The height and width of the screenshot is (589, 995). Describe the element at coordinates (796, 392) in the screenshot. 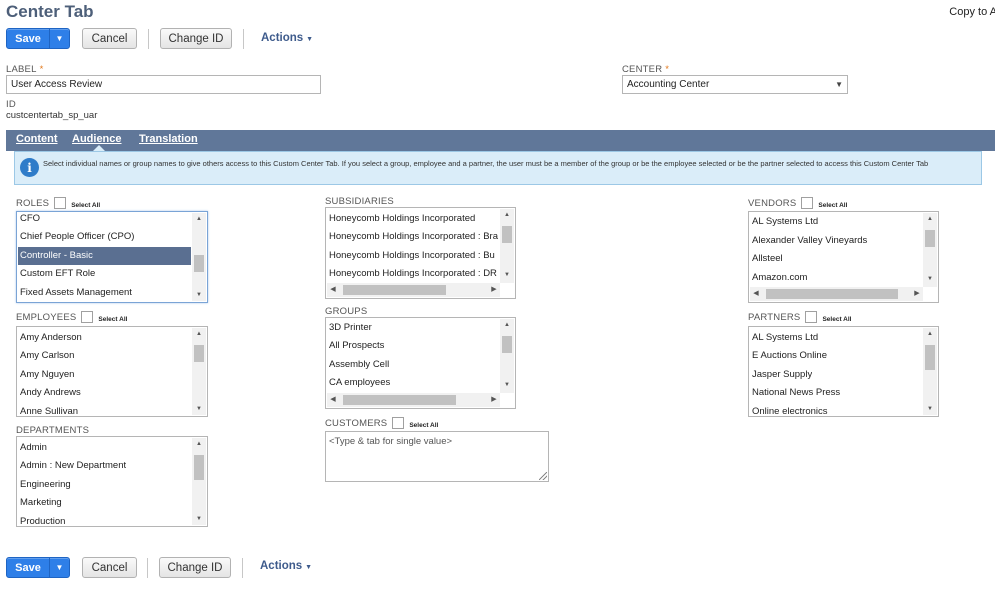

I see `list-item: National News Press` at that location.